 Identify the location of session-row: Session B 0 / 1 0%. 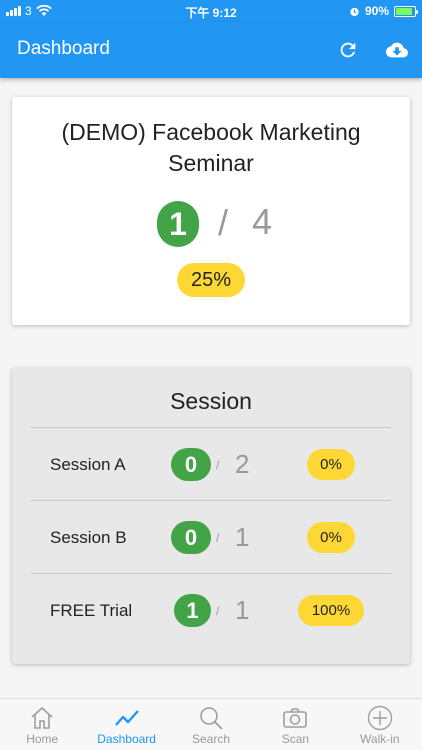
(211, 536).